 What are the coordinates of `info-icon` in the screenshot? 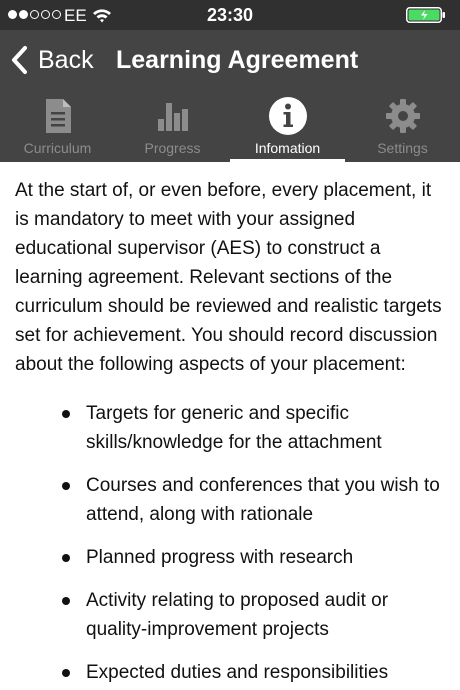 It's located at (287, 116).